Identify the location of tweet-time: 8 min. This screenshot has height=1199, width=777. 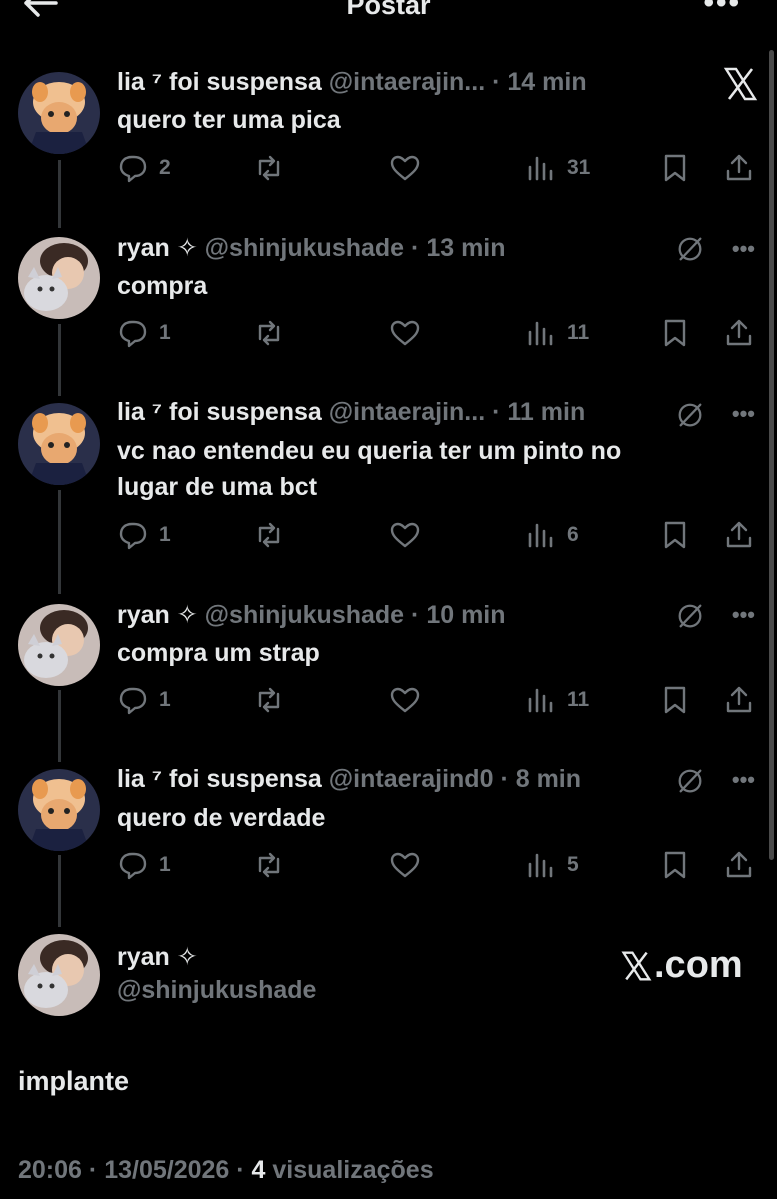
(548, 779).